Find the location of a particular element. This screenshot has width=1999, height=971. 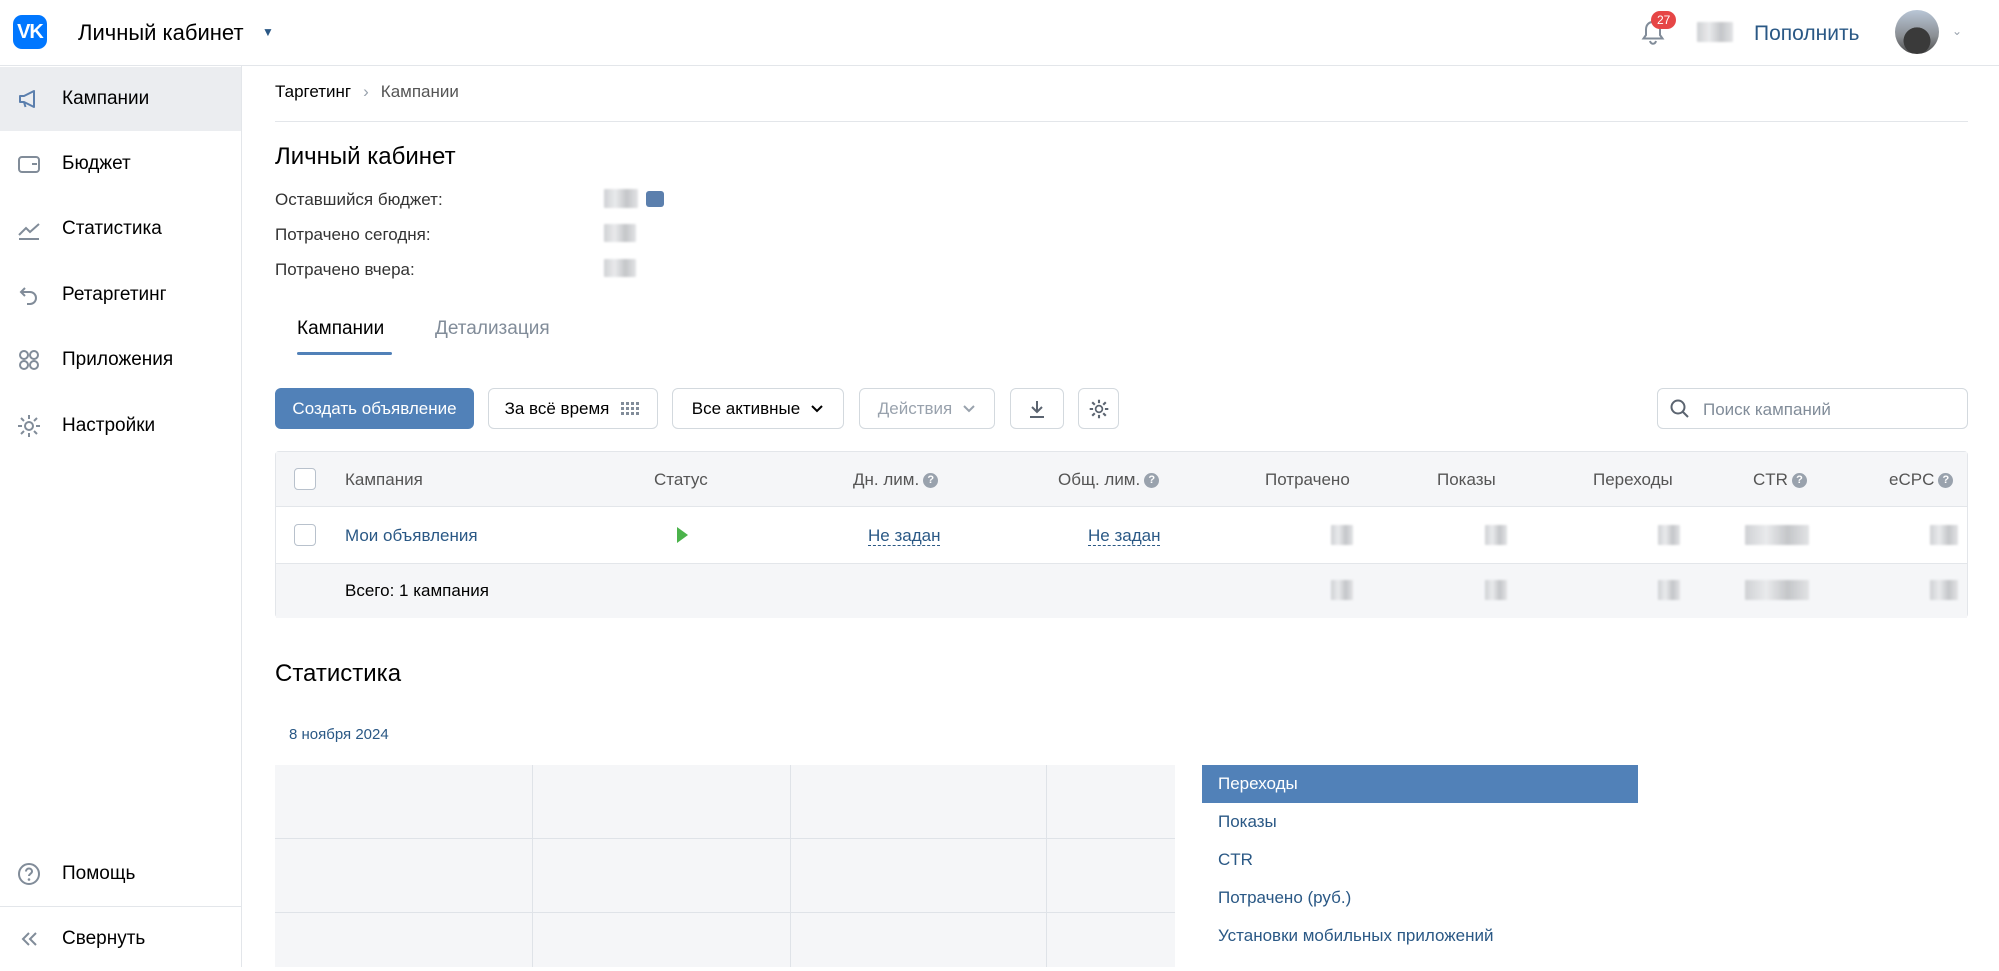

metric-option-spent: Потрачено (руб.) is located at coordinates (1420, 898).